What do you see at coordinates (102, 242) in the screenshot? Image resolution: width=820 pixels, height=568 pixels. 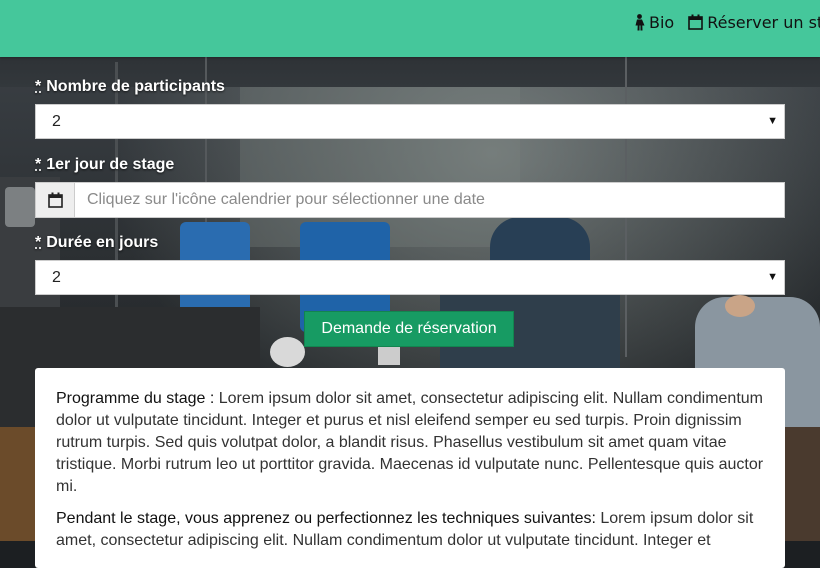 I see `label-text: Durée en jours` at bounding box center [102, 242].